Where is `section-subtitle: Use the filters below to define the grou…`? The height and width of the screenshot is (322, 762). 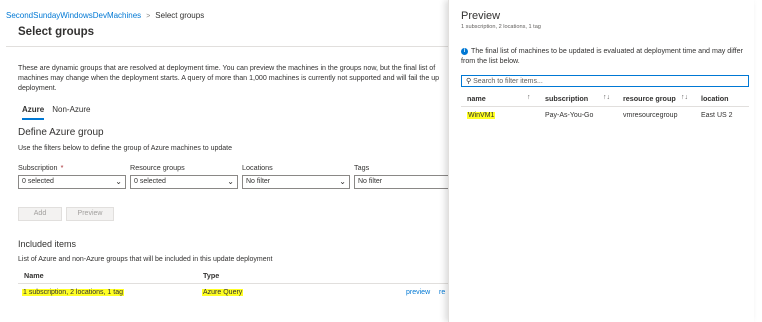 section-subtitle: Use the filters below to define the grou… is located at coordinates (125, 148).